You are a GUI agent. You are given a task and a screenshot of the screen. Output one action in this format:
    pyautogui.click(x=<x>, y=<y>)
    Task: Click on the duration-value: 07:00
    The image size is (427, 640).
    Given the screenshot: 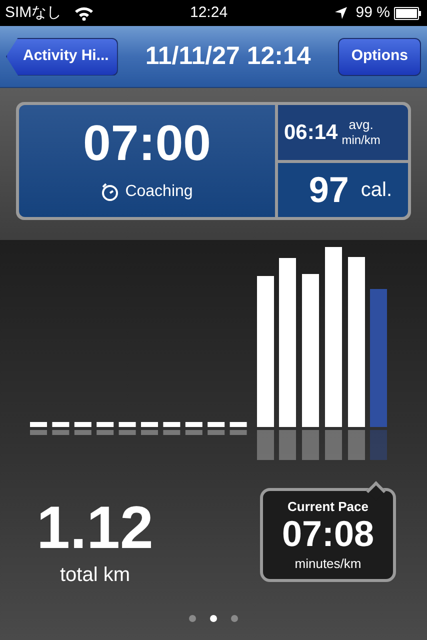 What is the action you would take?
    pyautogui.click(x=147, y=143)
    